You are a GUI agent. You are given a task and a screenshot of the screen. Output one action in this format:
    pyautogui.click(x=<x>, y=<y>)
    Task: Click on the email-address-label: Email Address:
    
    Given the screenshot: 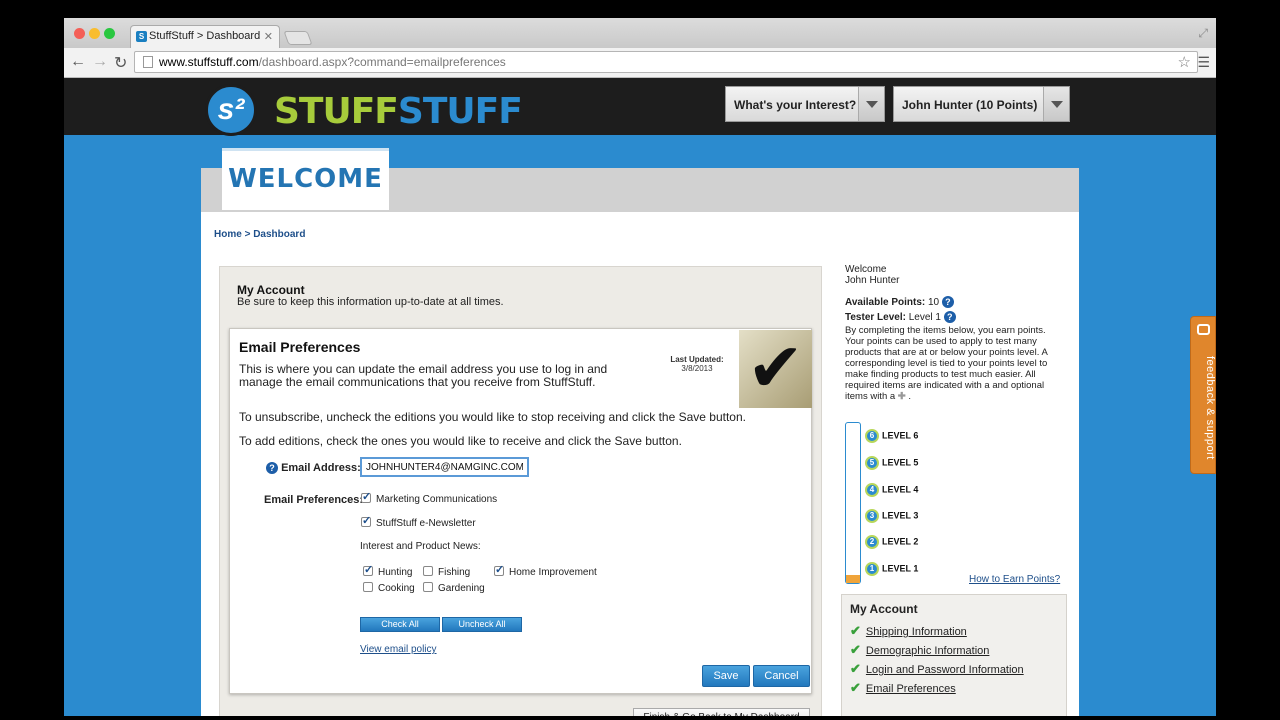 What is the action you would take?
    pyautogui.click(x=321, y=468)
    